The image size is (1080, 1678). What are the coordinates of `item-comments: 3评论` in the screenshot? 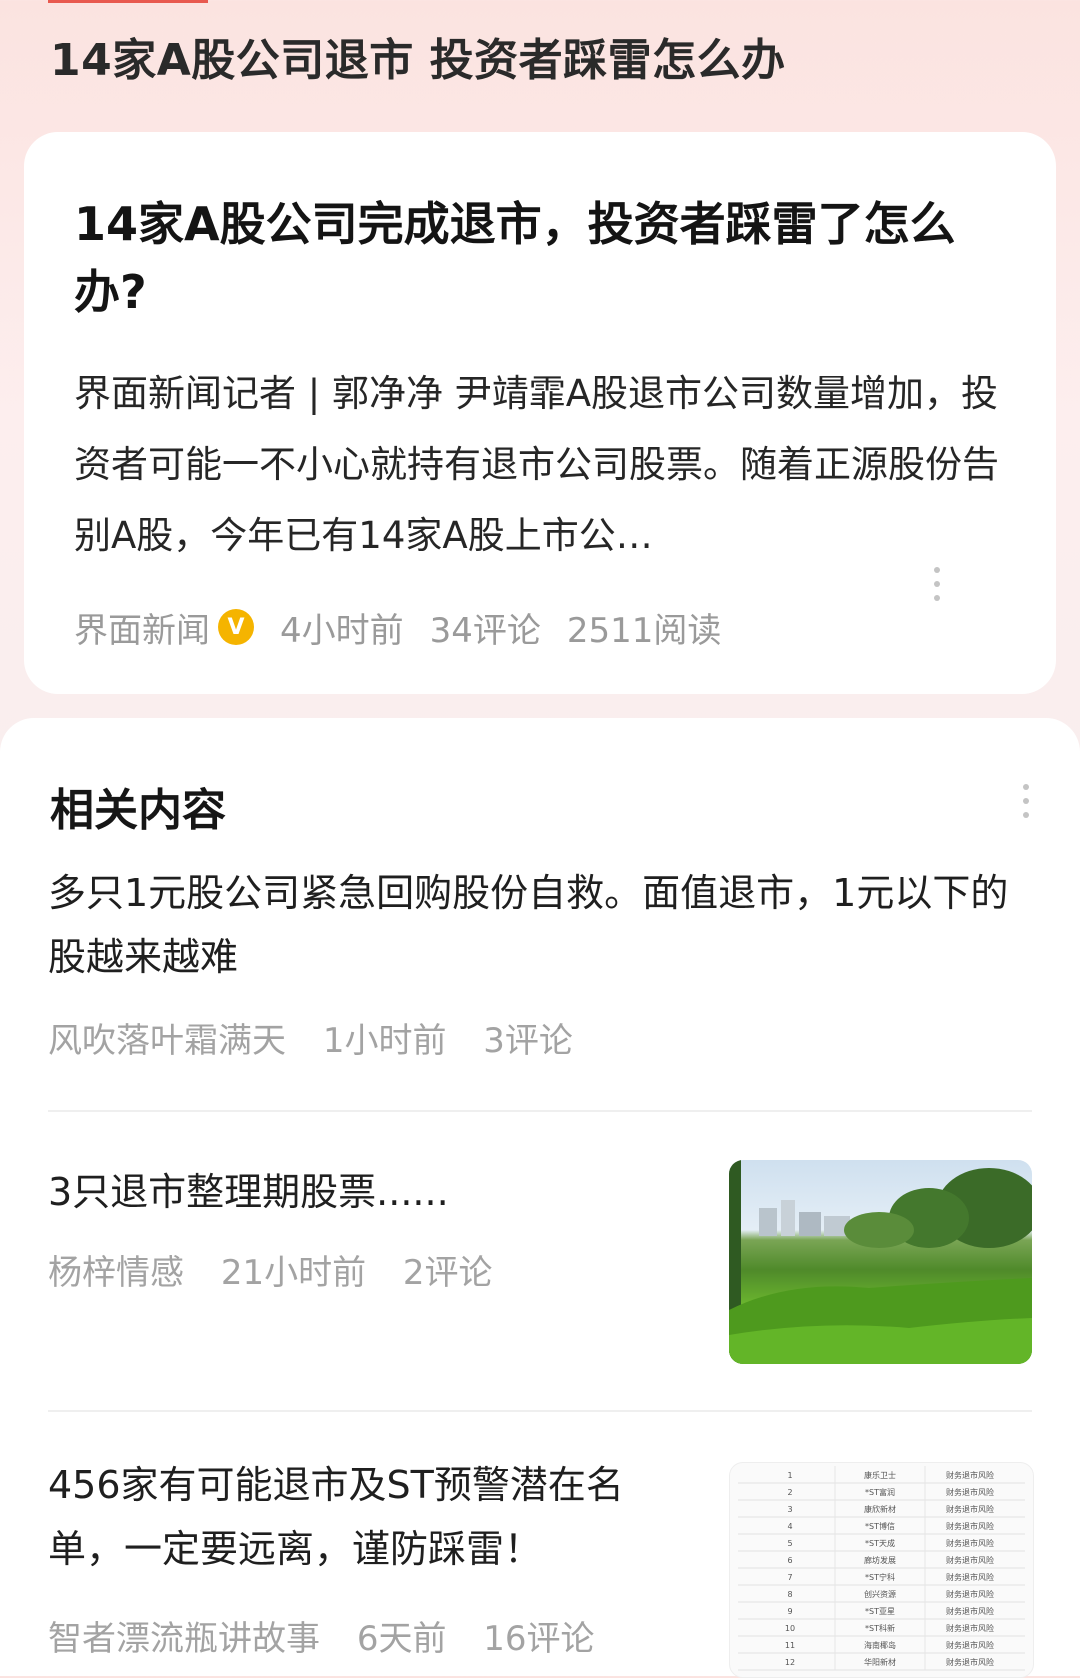 It's located at (528, 1041).